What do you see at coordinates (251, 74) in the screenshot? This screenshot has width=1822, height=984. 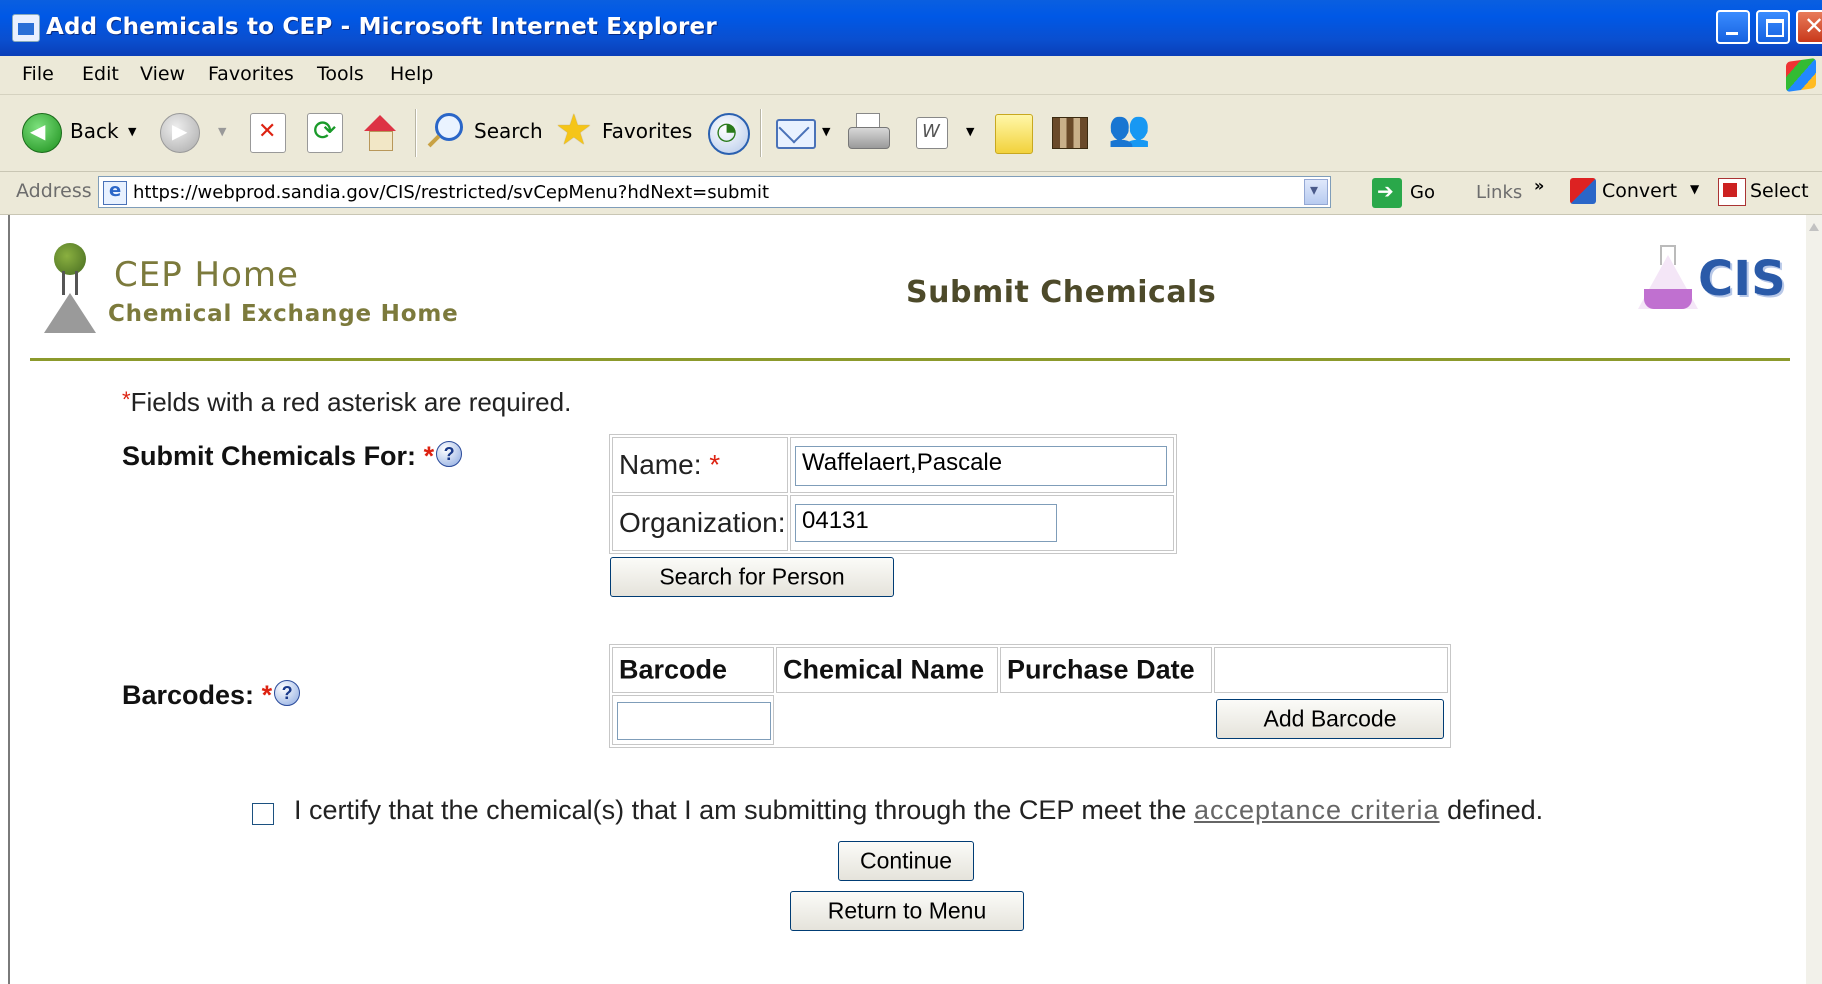 I see `menu-favorites: Favorites` at bounding box center [251, 74].